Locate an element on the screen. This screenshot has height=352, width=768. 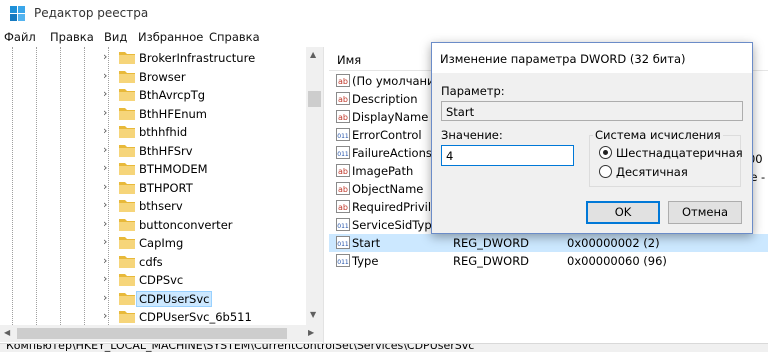
scroll-down-arrow-icon: ▼ is located at coordinates (313, 314).